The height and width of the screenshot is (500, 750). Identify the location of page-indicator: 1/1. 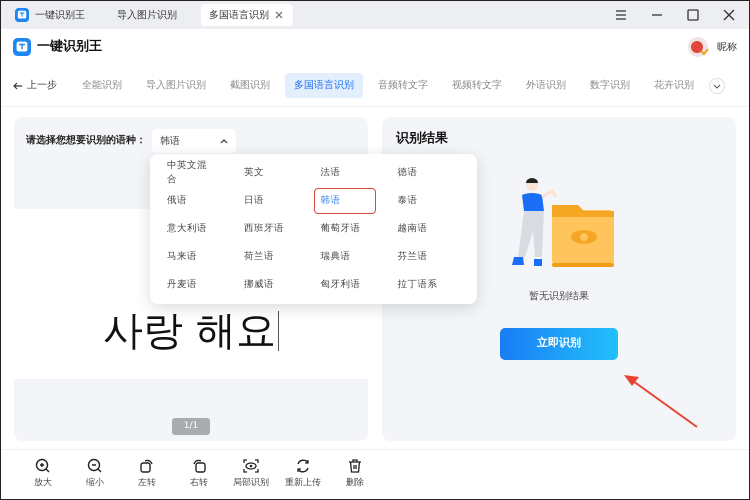
(191, 426).